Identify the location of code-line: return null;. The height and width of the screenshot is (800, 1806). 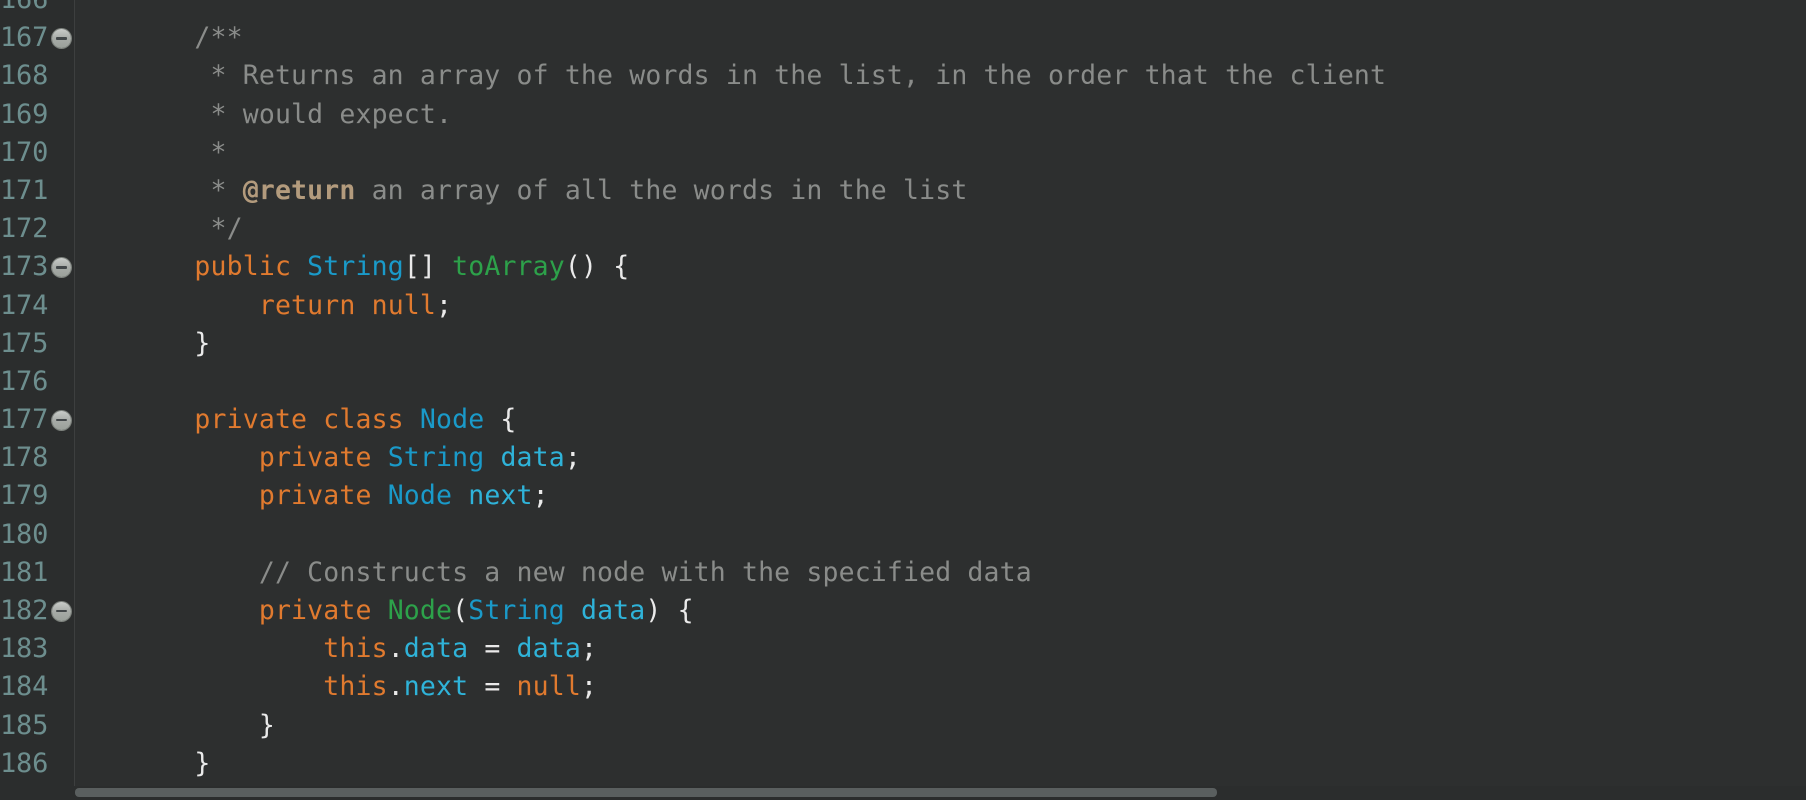
(940, 306).